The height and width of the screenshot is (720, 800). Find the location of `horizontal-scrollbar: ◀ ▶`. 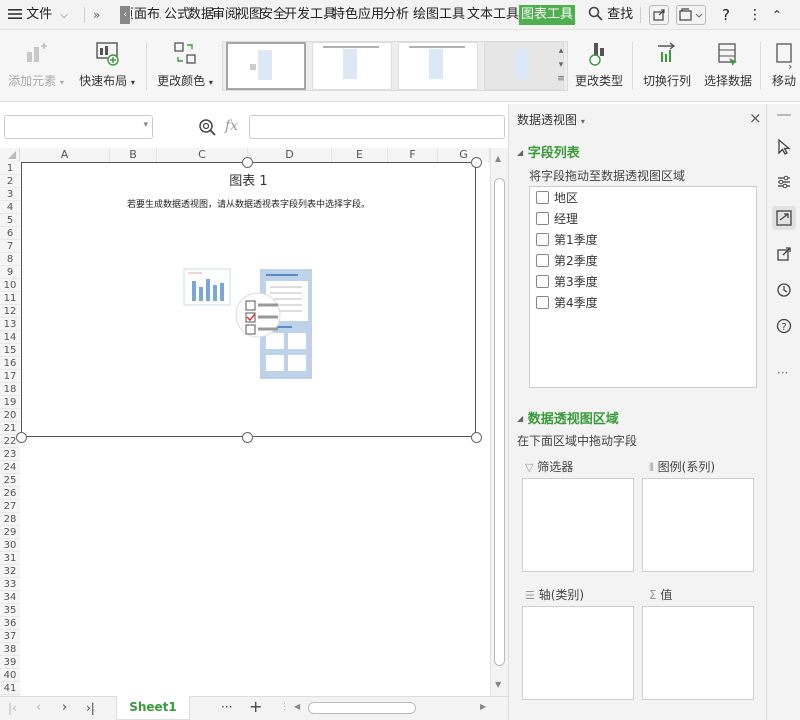

horizontal-scrollbar: ◀ ▶ is located at coordinates (392, 708).